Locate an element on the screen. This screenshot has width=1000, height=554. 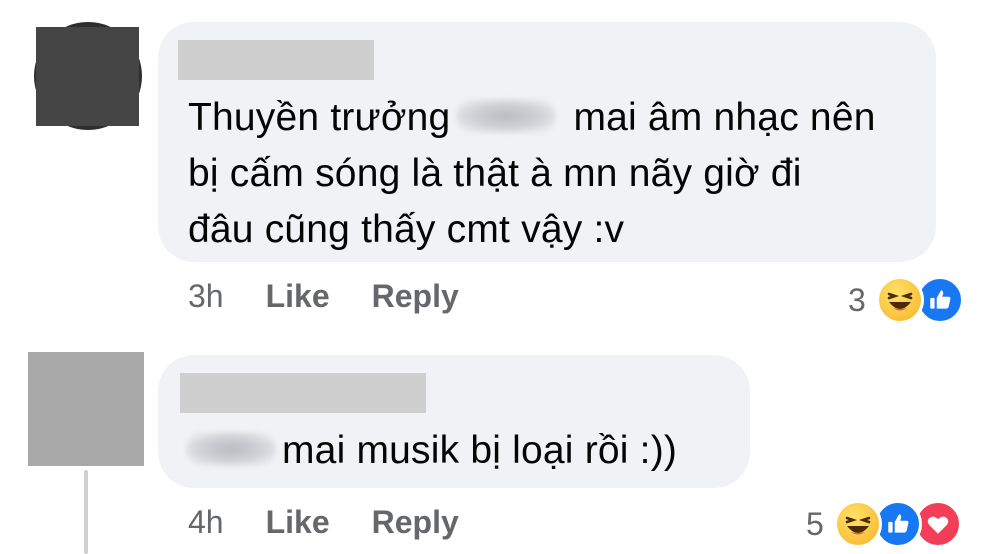
comment-actions: 4h Like Reply is located at coordinates (344, 522).